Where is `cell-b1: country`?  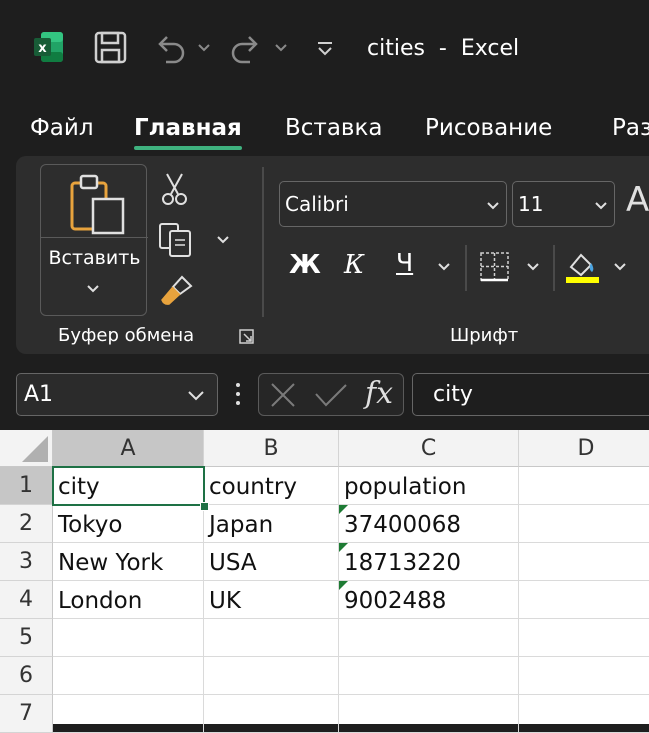 cell-b1: country is located at coordinates (271, 486).